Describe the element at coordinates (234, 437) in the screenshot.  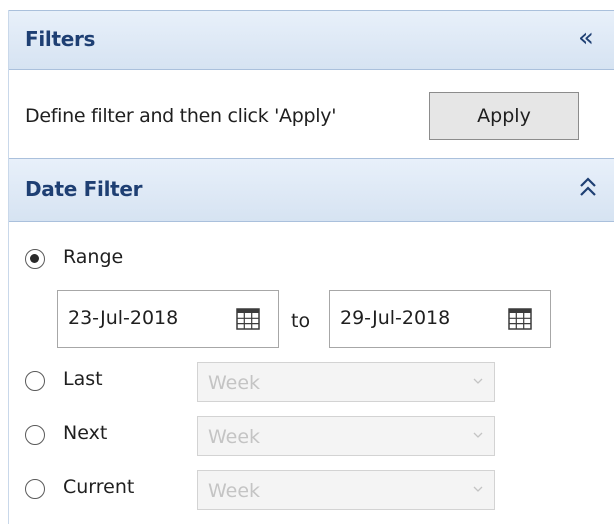
I see `next-period-value: Week` at that location.